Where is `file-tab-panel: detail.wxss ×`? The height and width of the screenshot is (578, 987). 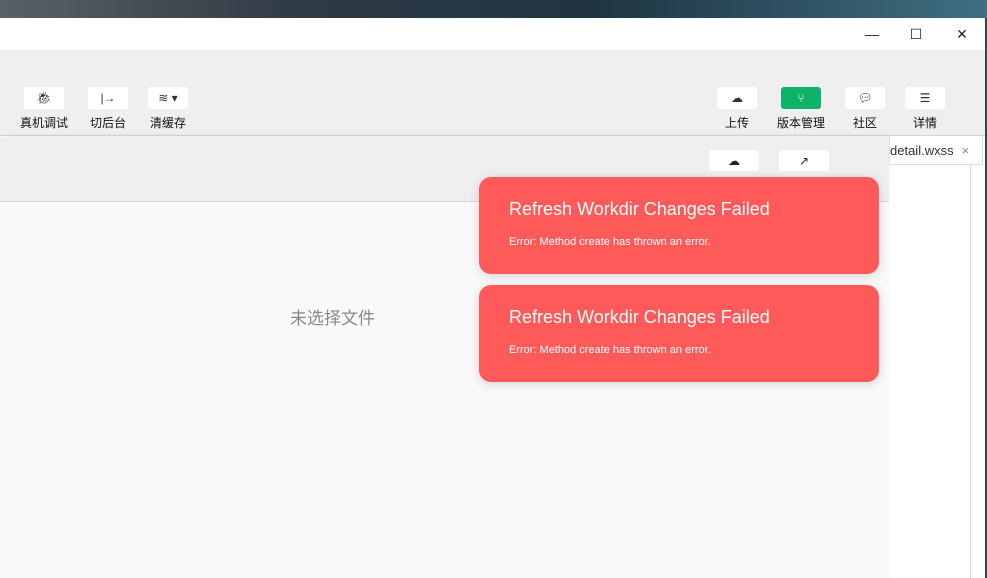
file-tab-panel: detail.wxss × is located at coordinates (937, 357).